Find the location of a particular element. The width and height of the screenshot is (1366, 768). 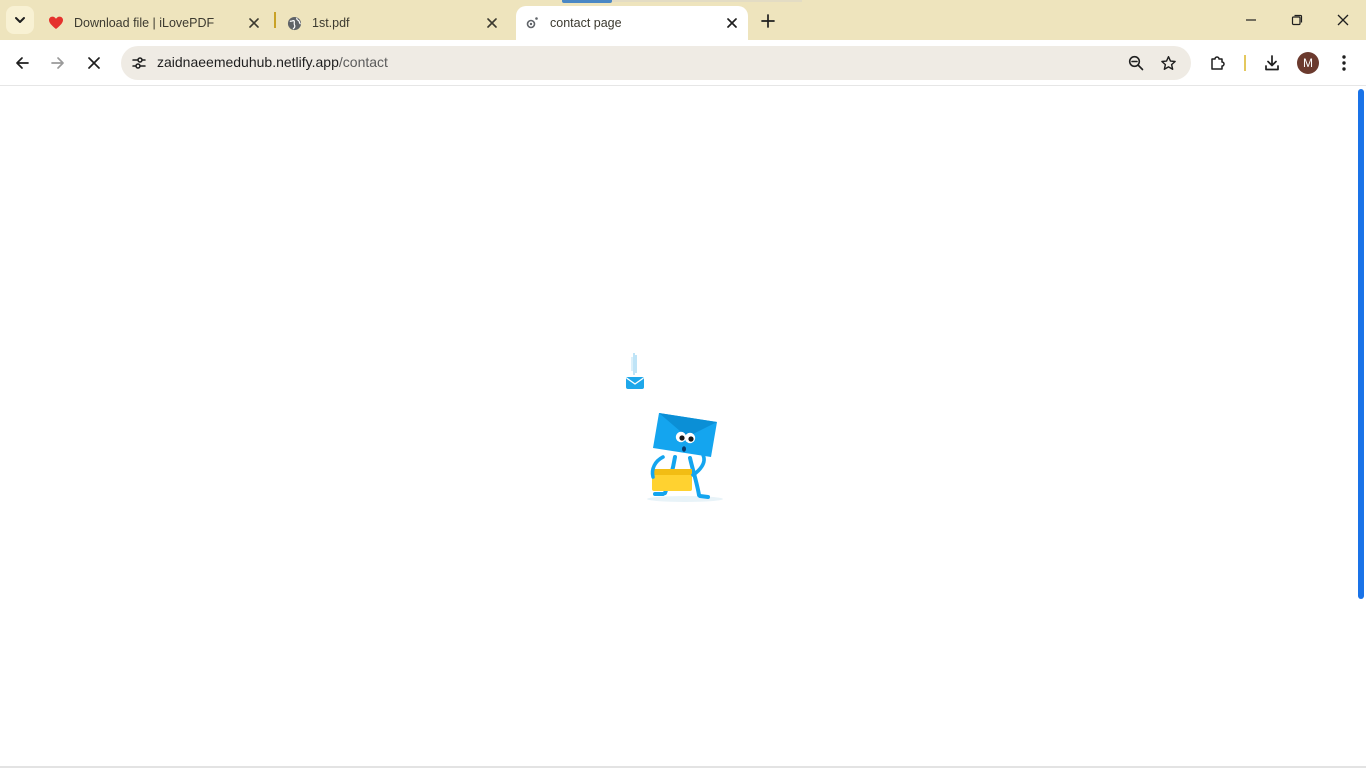

more-vert-icon is located at coordinates (1344, 63).